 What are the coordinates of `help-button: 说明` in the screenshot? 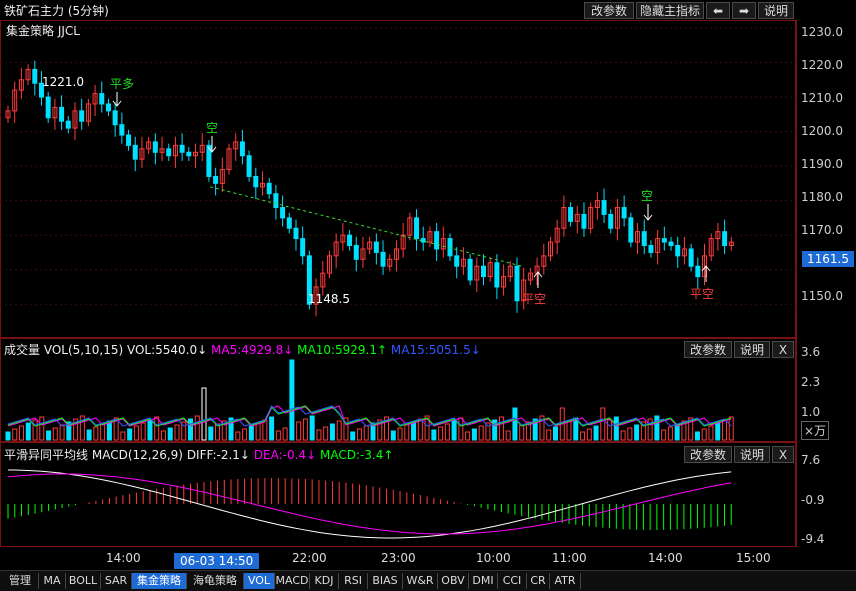 It's located at (776, 10).